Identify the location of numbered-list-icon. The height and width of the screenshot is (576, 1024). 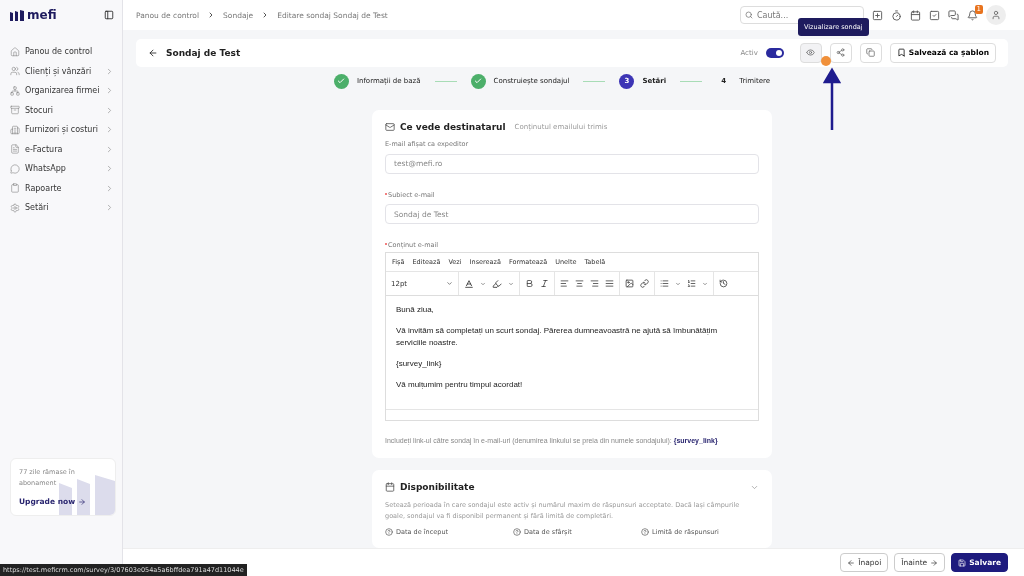
(691, 283).